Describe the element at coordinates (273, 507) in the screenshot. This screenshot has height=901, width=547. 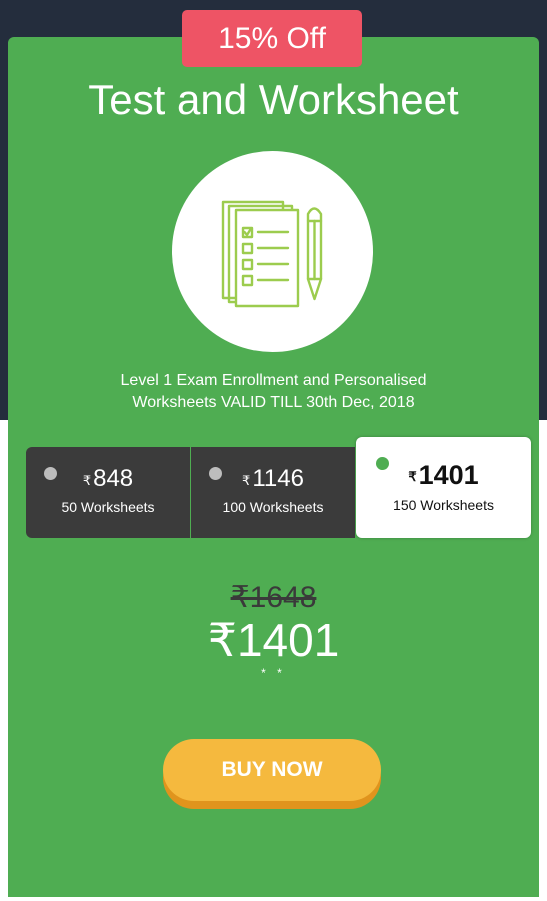
I see `plan-label: 100 Worksheets` at that location.